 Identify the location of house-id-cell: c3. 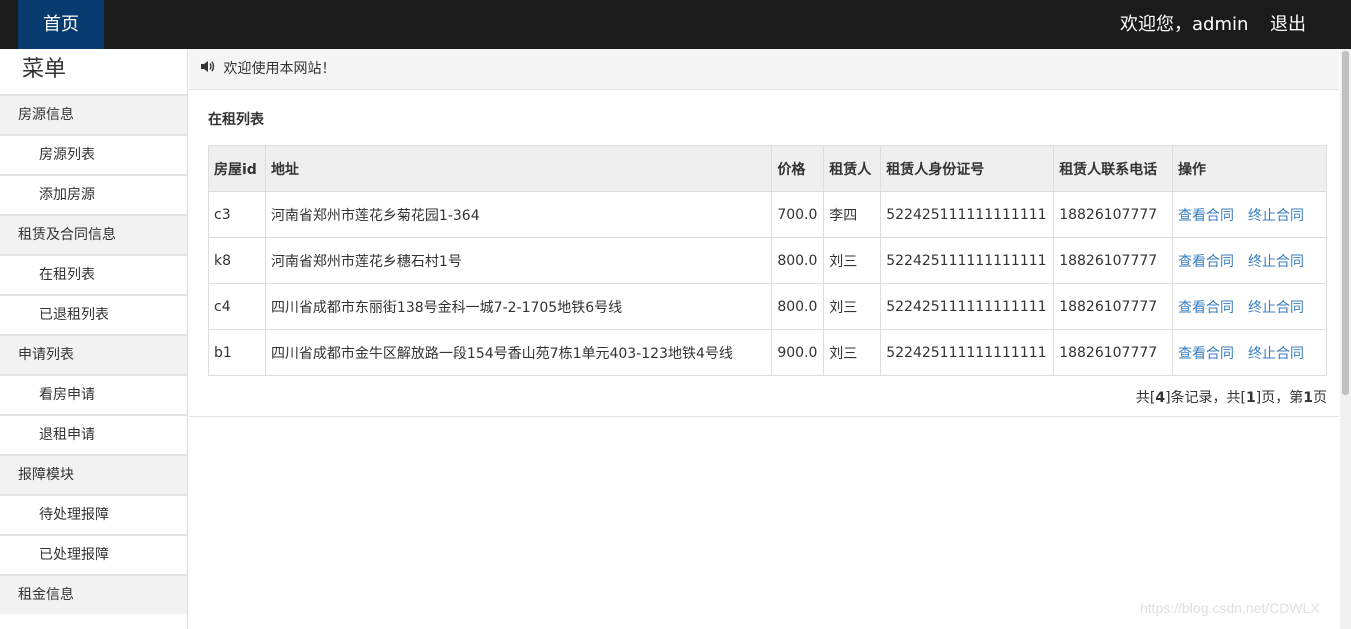
(237, 214).